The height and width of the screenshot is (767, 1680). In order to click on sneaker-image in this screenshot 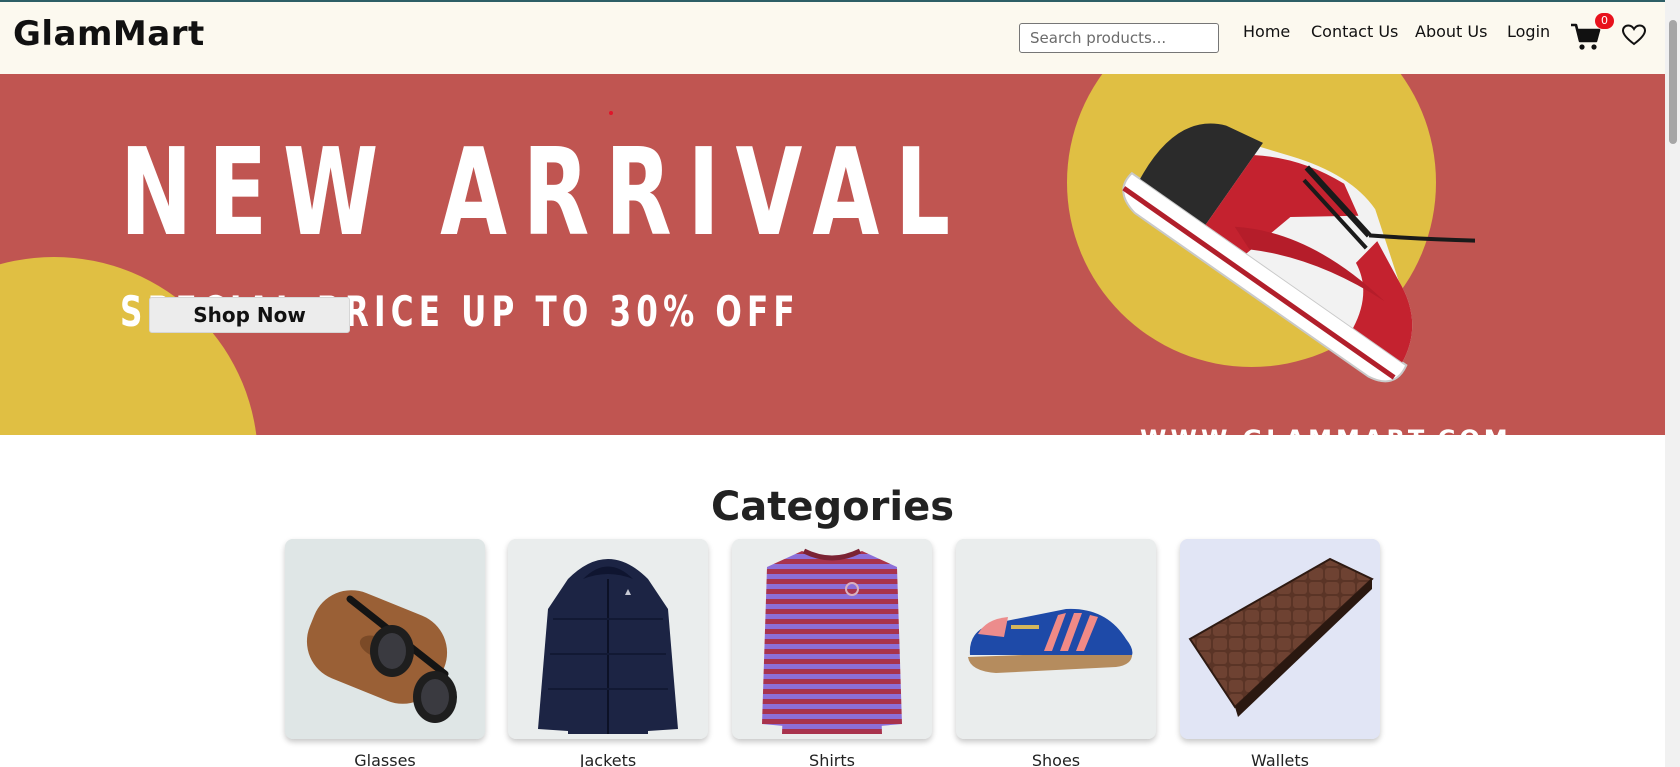, I will do `click(1298, 253)`.